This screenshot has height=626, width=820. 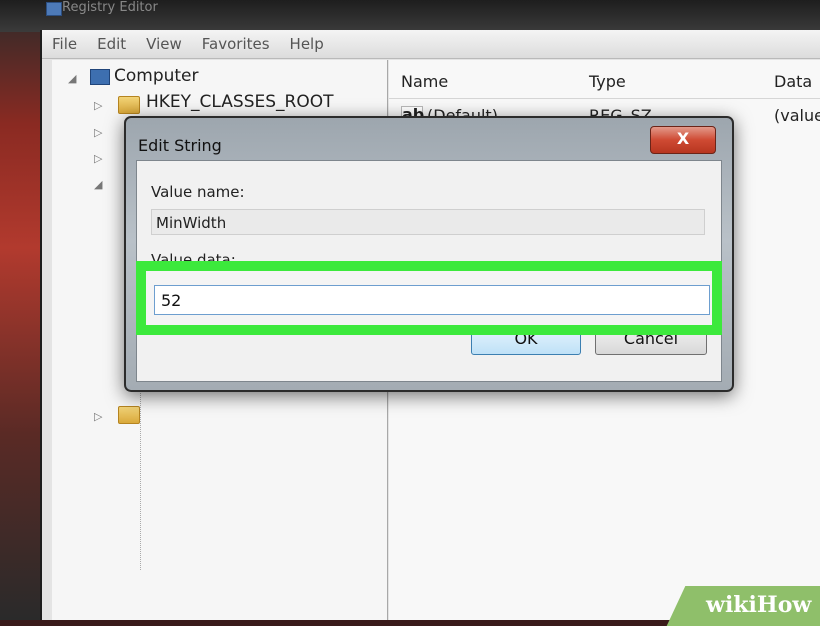 I want to click on computer-icon, so click(x=100, y=77).